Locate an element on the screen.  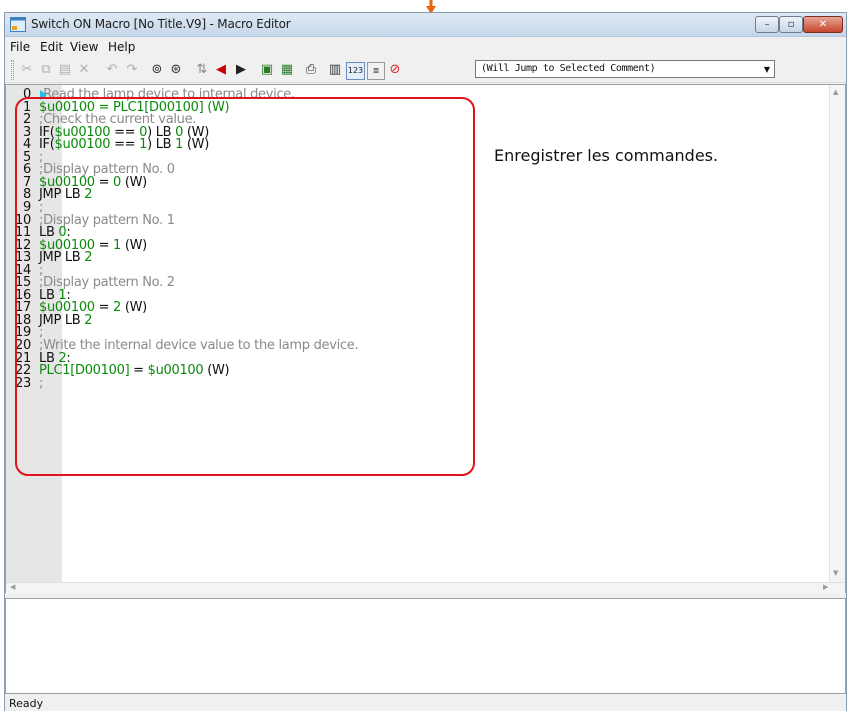
binoculars-icon: ⊚ is located at coordinates (157, 70).